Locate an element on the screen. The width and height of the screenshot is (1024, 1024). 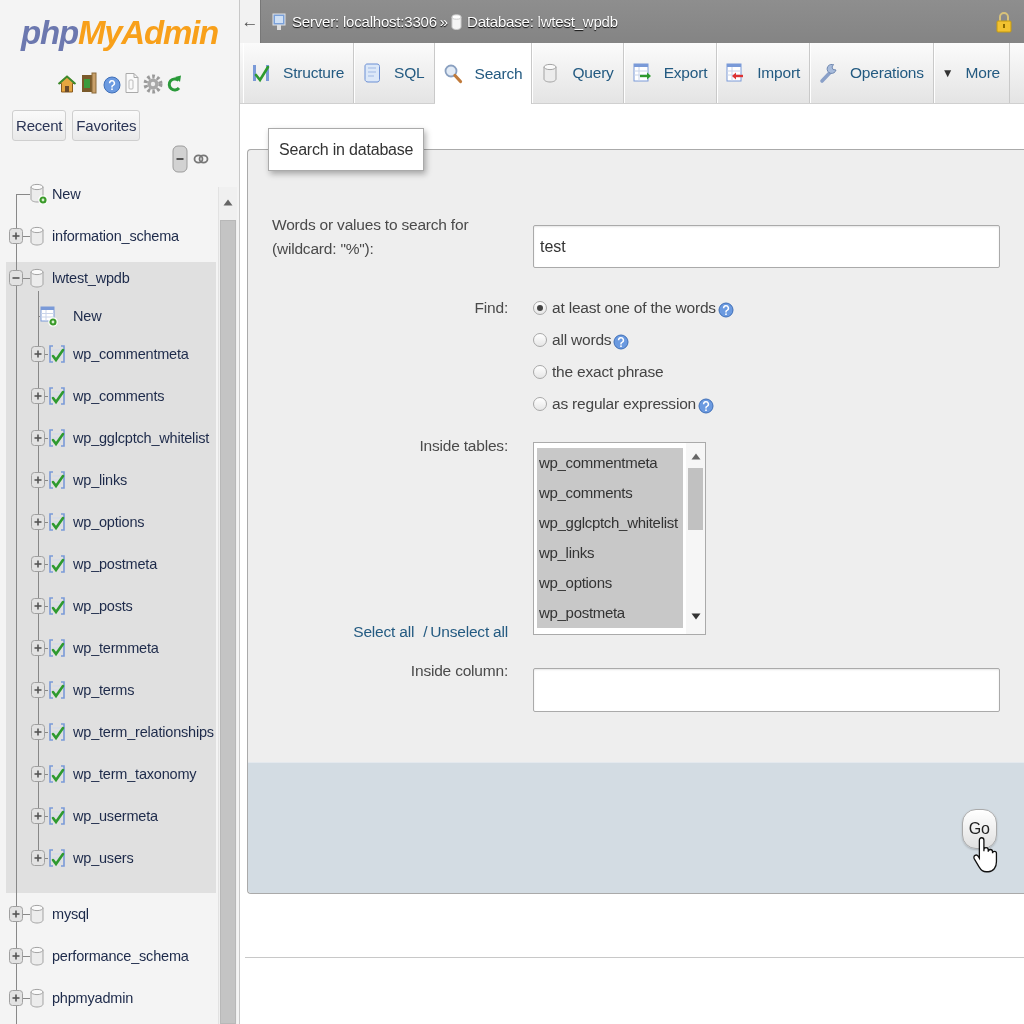
home-icon is located at coordinates (67, 84).